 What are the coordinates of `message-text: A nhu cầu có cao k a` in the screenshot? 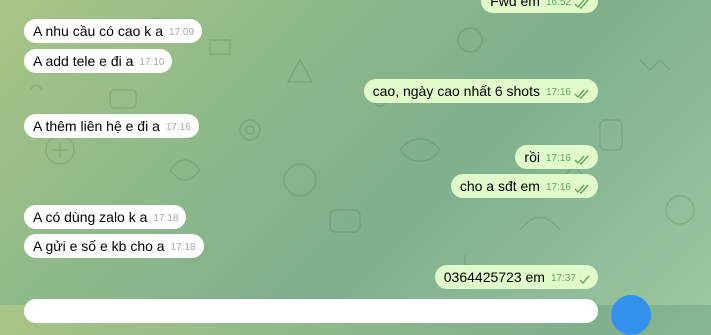 It's located at (98, 31).